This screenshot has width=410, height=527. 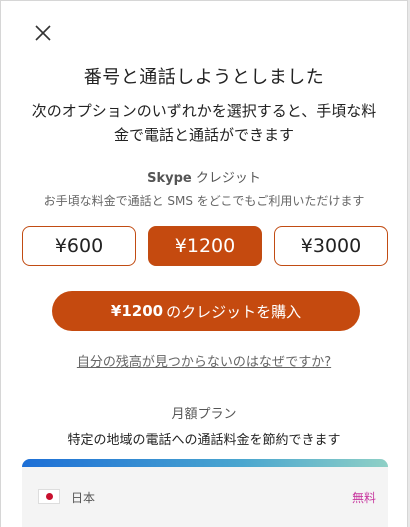 I want to click on credit-description: お手頃な料金で通話と SMS をどこでもご利用いただけます, so click(x=204, y=201).